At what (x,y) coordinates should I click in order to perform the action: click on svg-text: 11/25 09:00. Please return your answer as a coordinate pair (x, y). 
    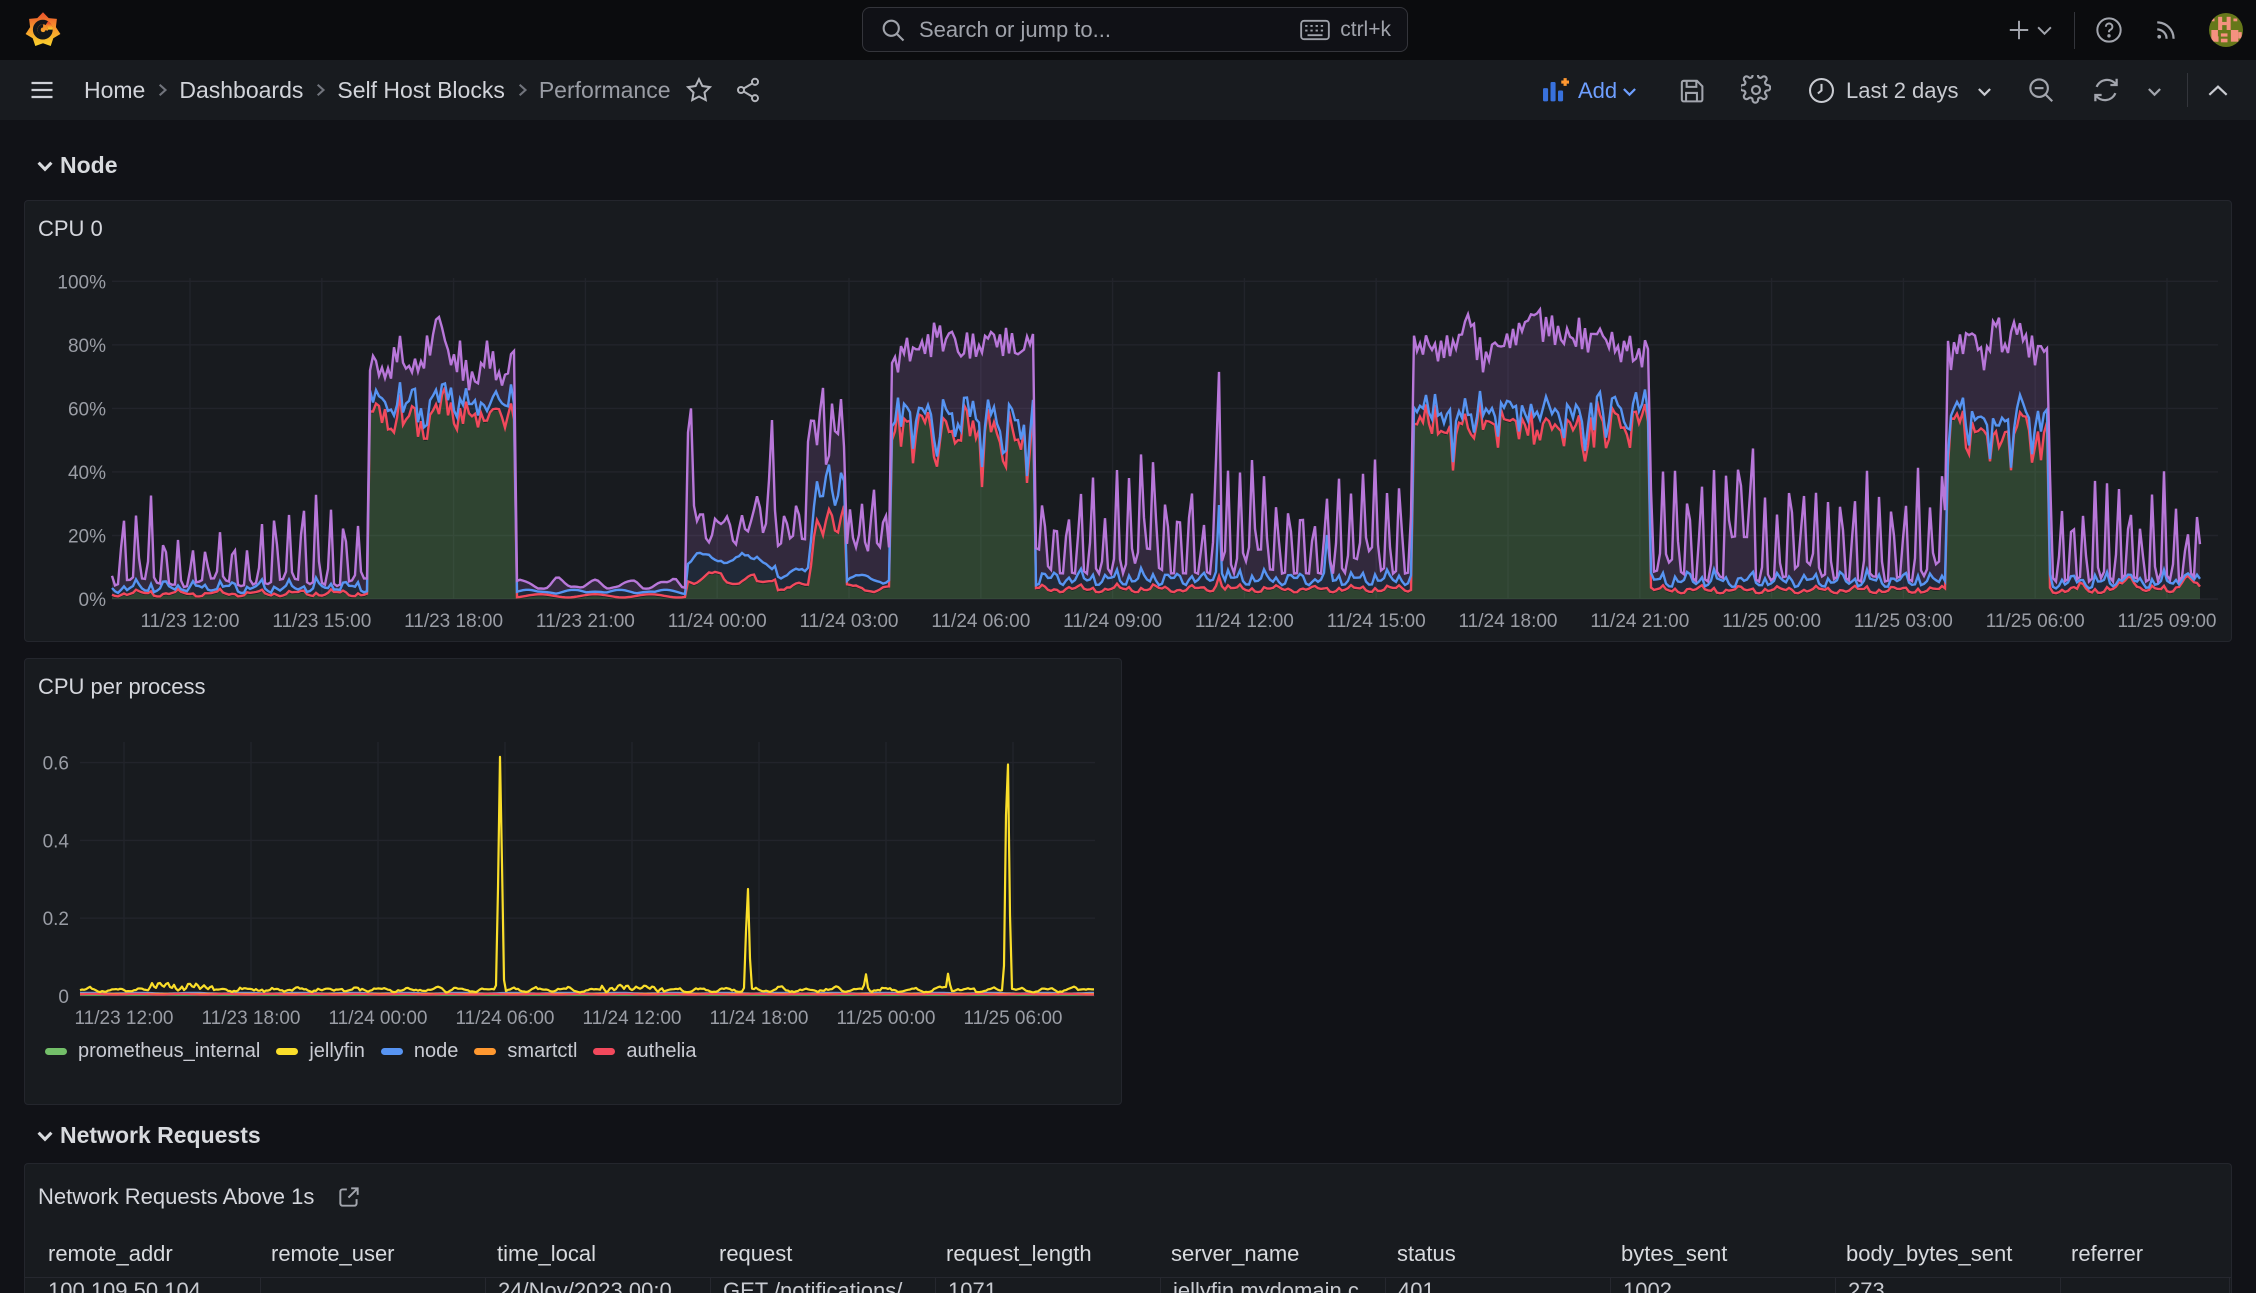
    Looking at the image, I should click on (2167, 621).